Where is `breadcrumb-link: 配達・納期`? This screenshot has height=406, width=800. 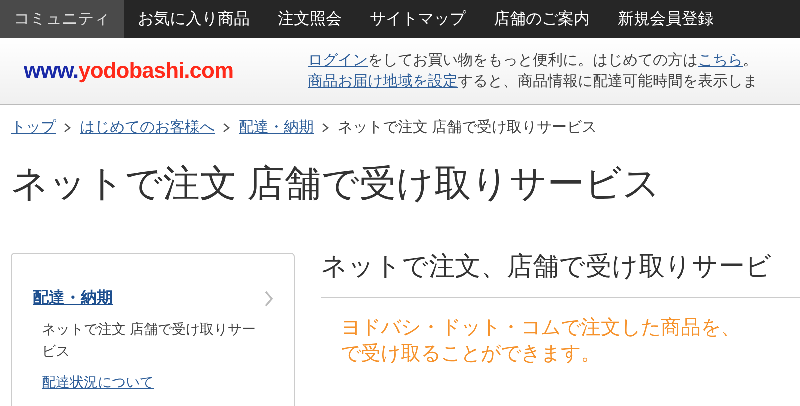 breadcrumb-link: 配達・納期 is located at coordinates (276, 127).